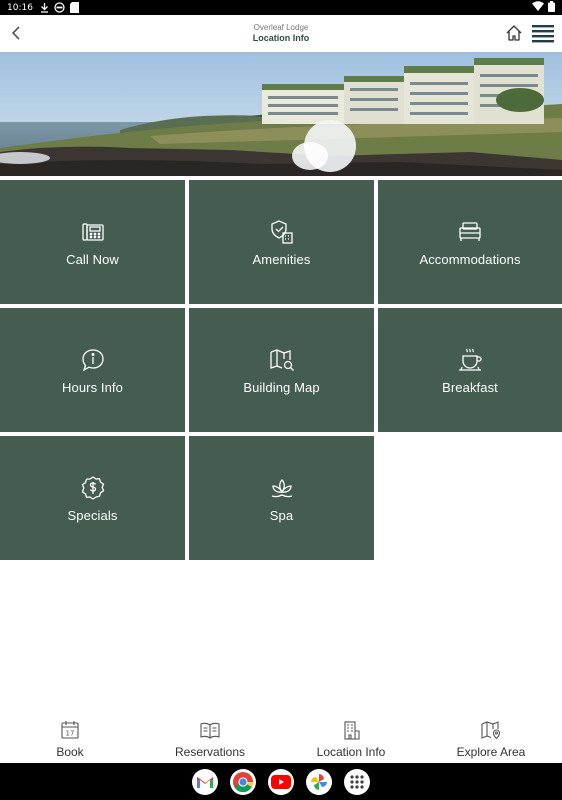  I want to click on system-dock, so click(281, 781).